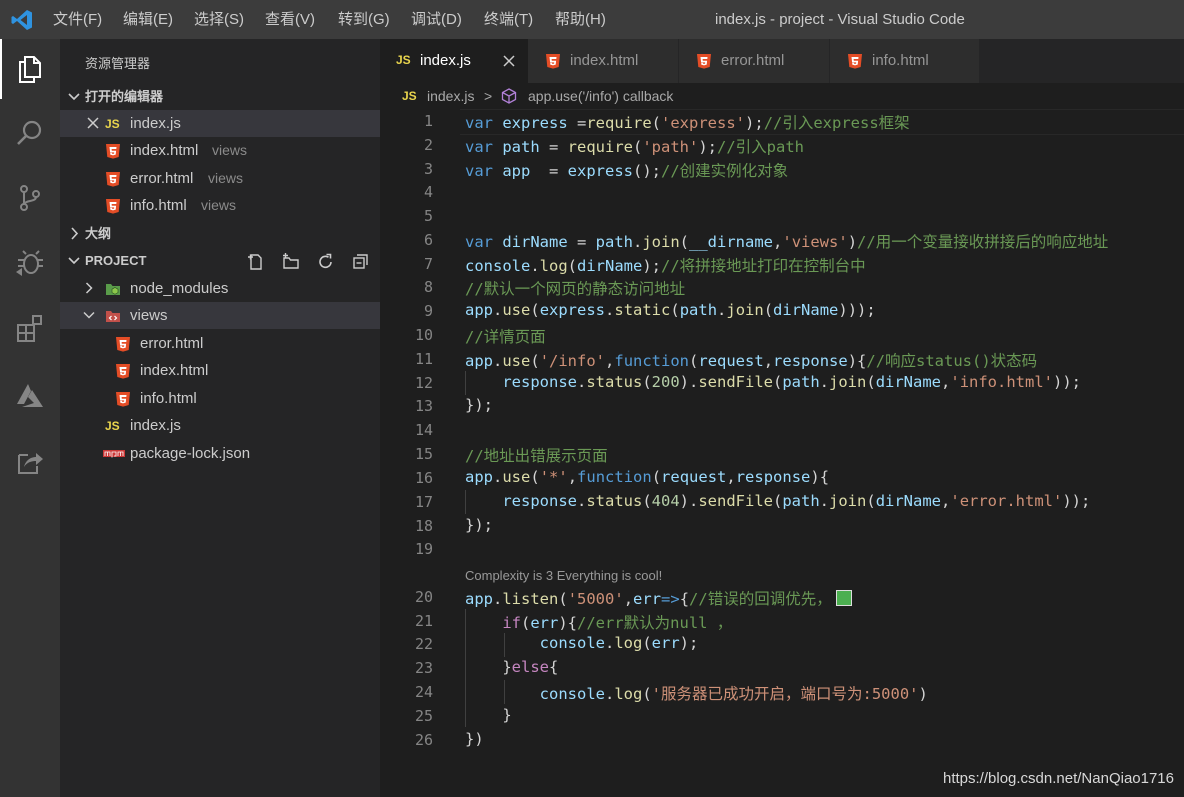  What do you see at coordinates (600, 96) in the screenshot?
I see `breadcrumb-symbol: app.use('/info') callback` at bounding box center [600, 96].